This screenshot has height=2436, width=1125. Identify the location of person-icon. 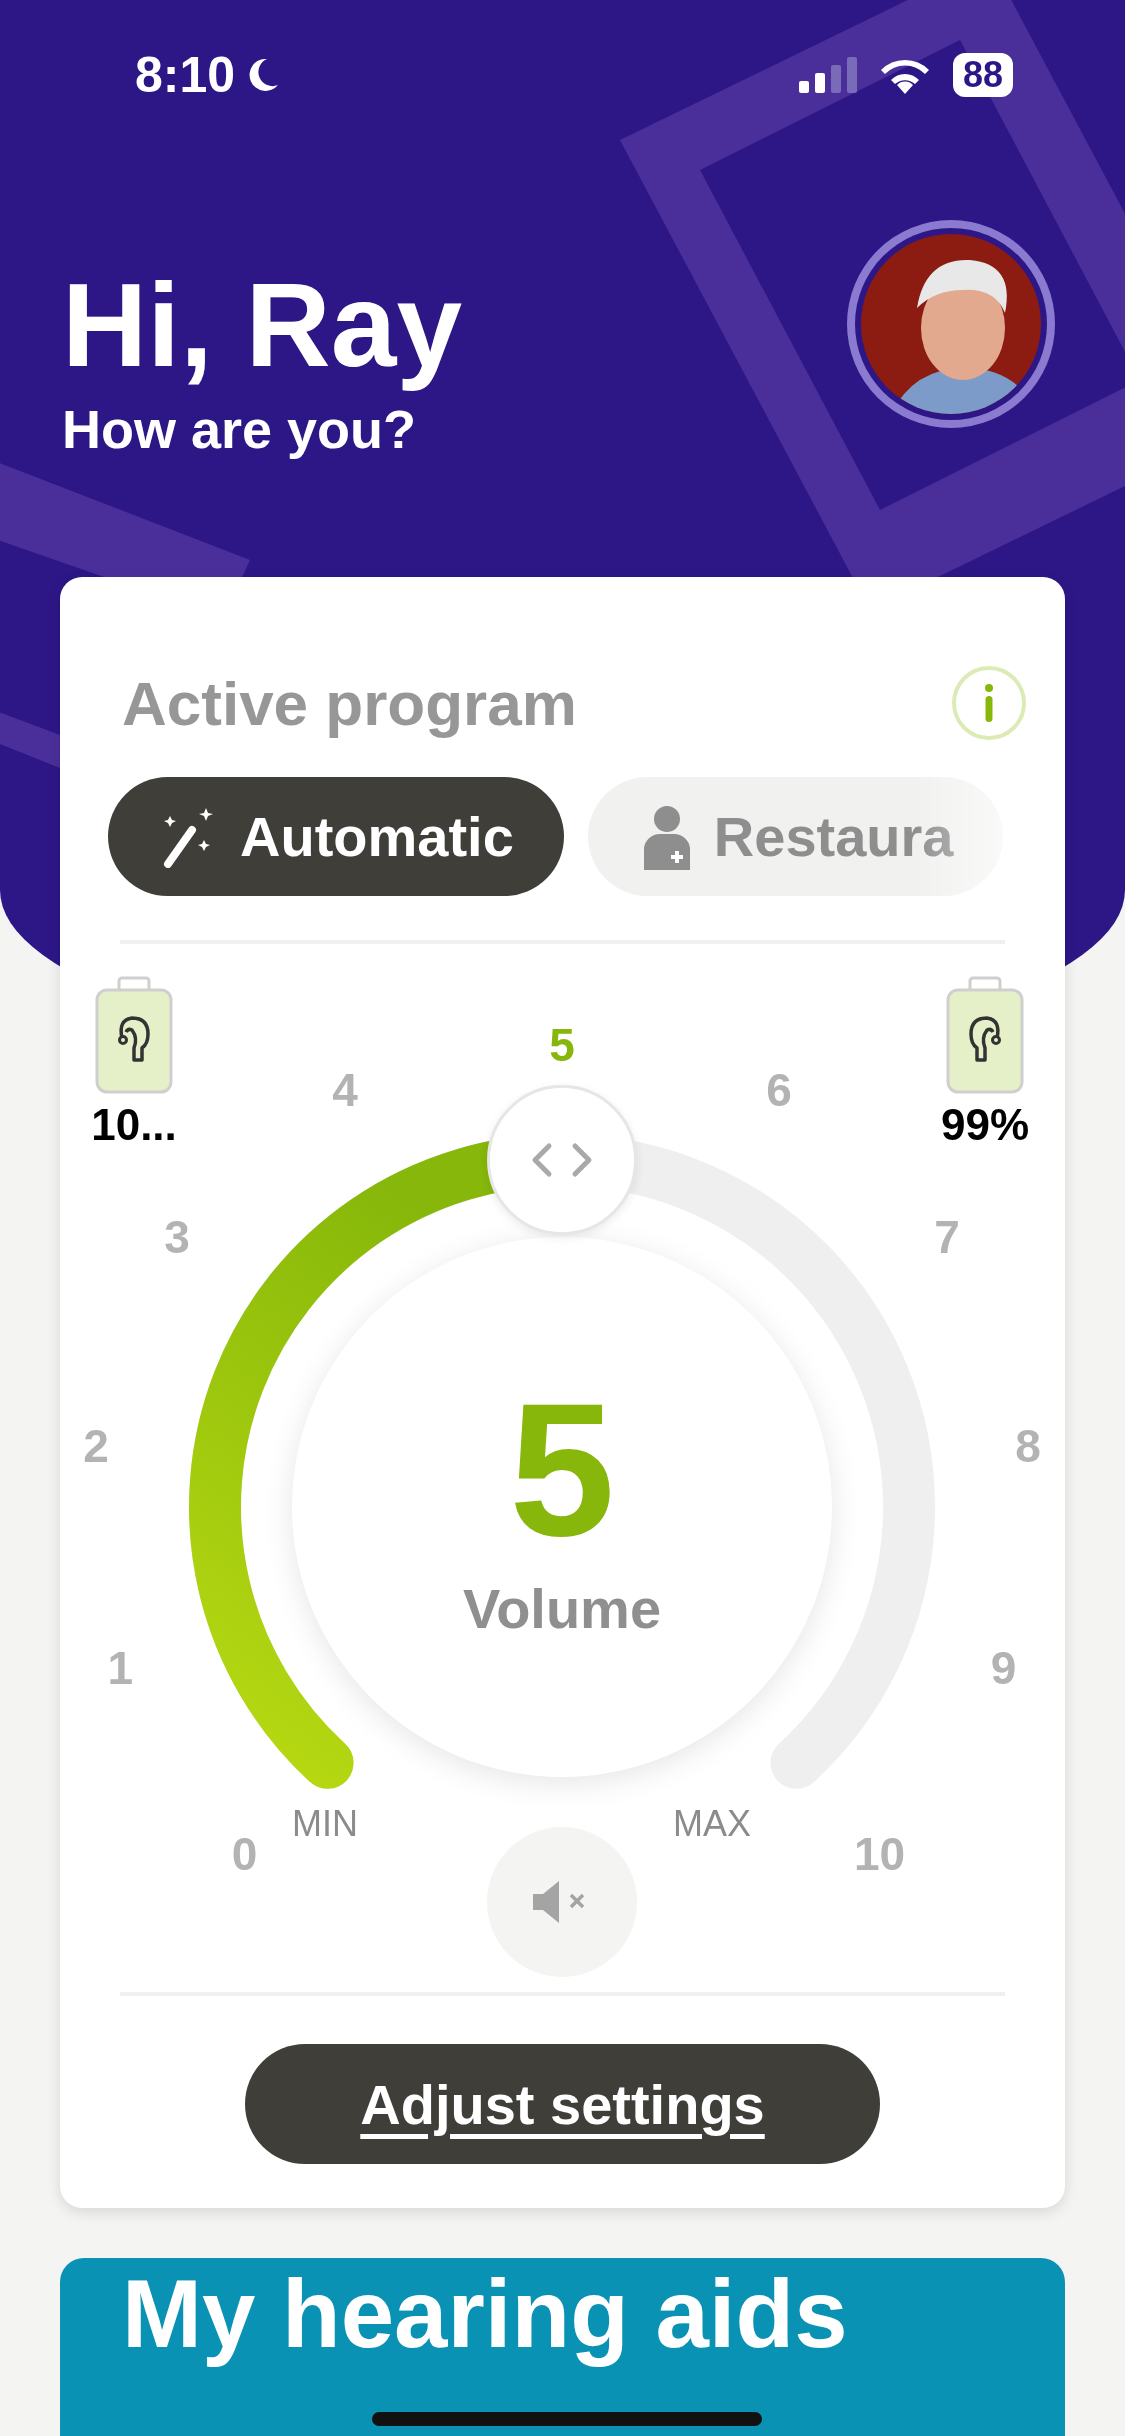
(666, 836).